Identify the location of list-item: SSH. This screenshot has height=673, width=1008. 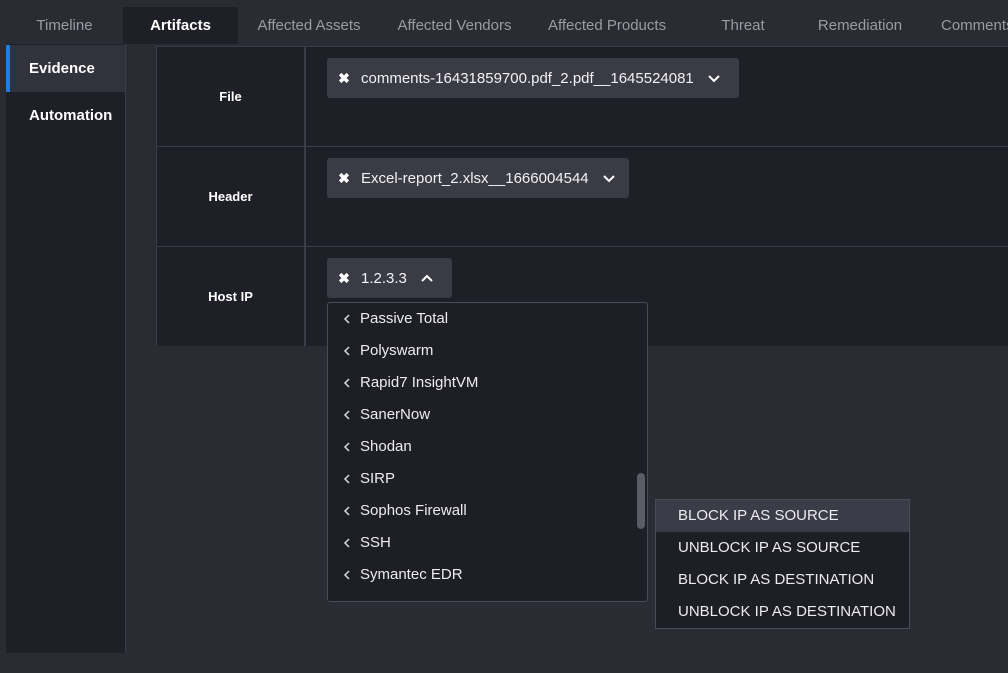
(478, 543).